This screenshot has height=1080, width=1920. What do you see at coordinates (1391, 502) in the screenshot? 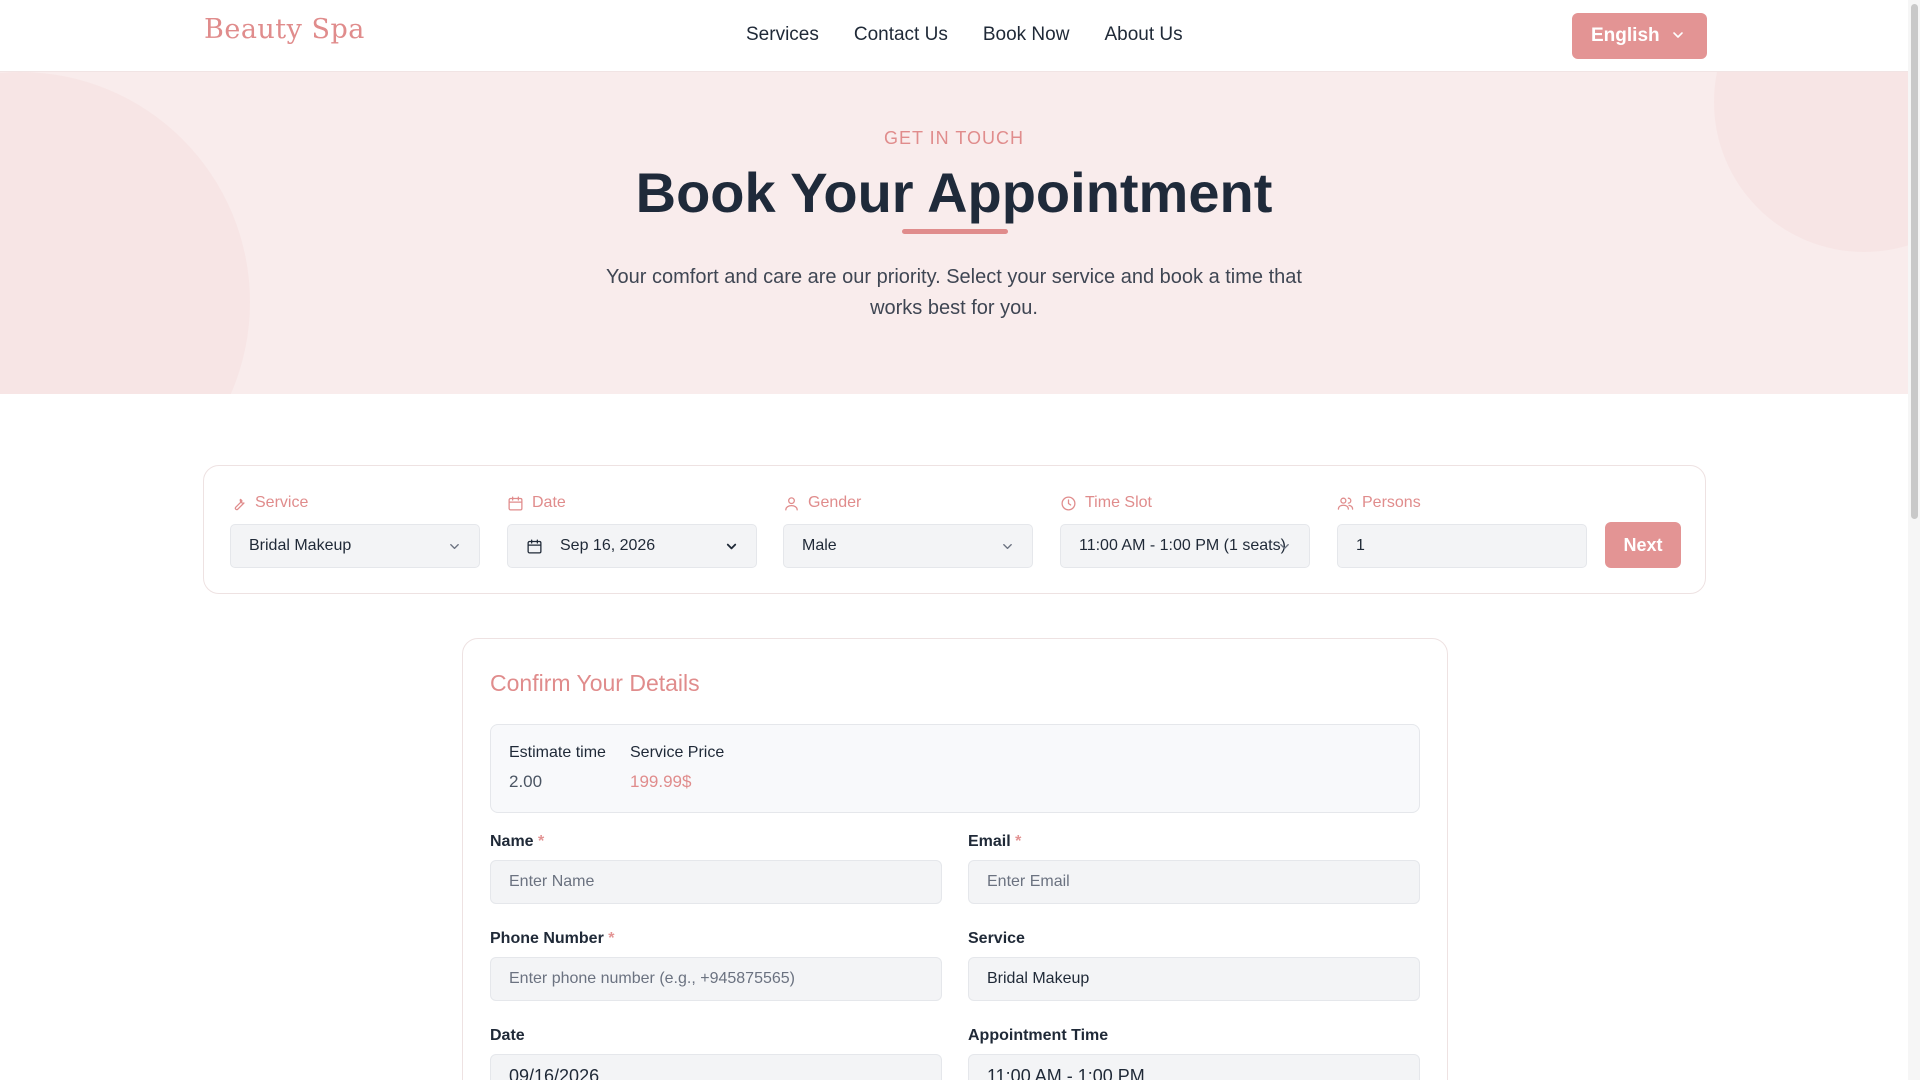
I see `persons-label: Persons` at bounding box center [1391, 502].